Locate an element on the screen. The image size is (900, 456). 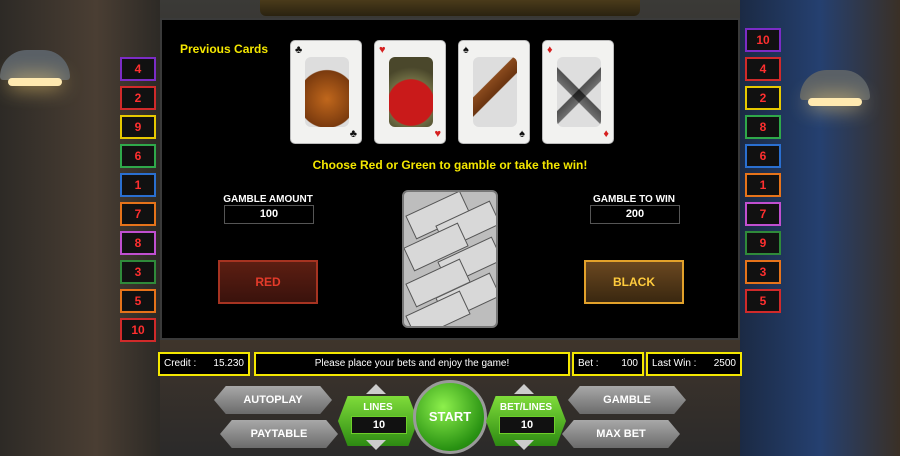
suit-icon-spades: ♠ is located at coordinates (466, 50).